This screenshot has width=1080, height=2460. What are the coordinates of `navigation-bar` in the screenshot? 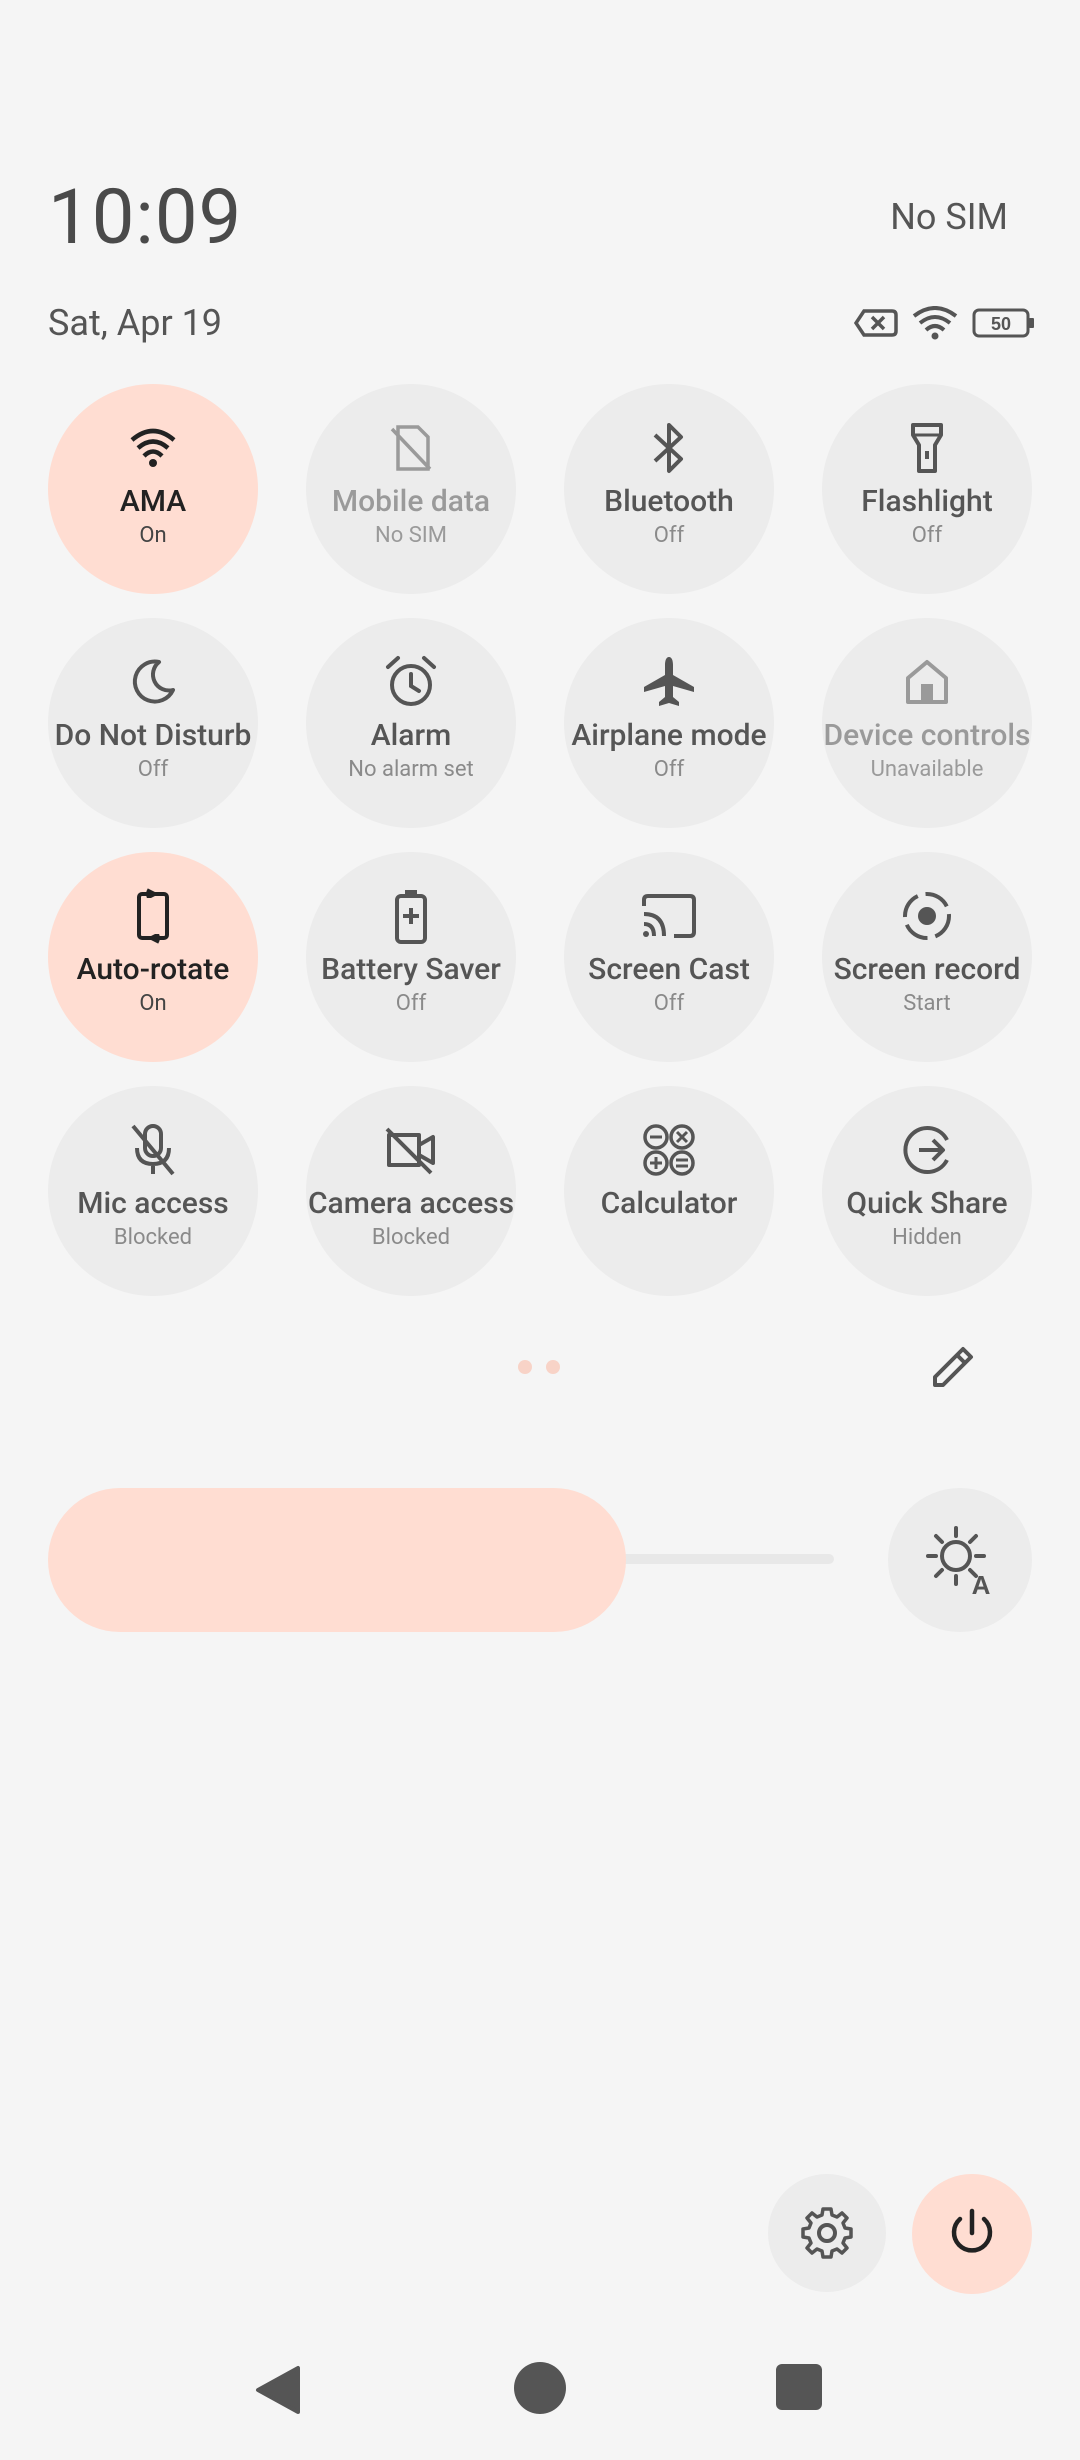 It's located at (540, 2390).